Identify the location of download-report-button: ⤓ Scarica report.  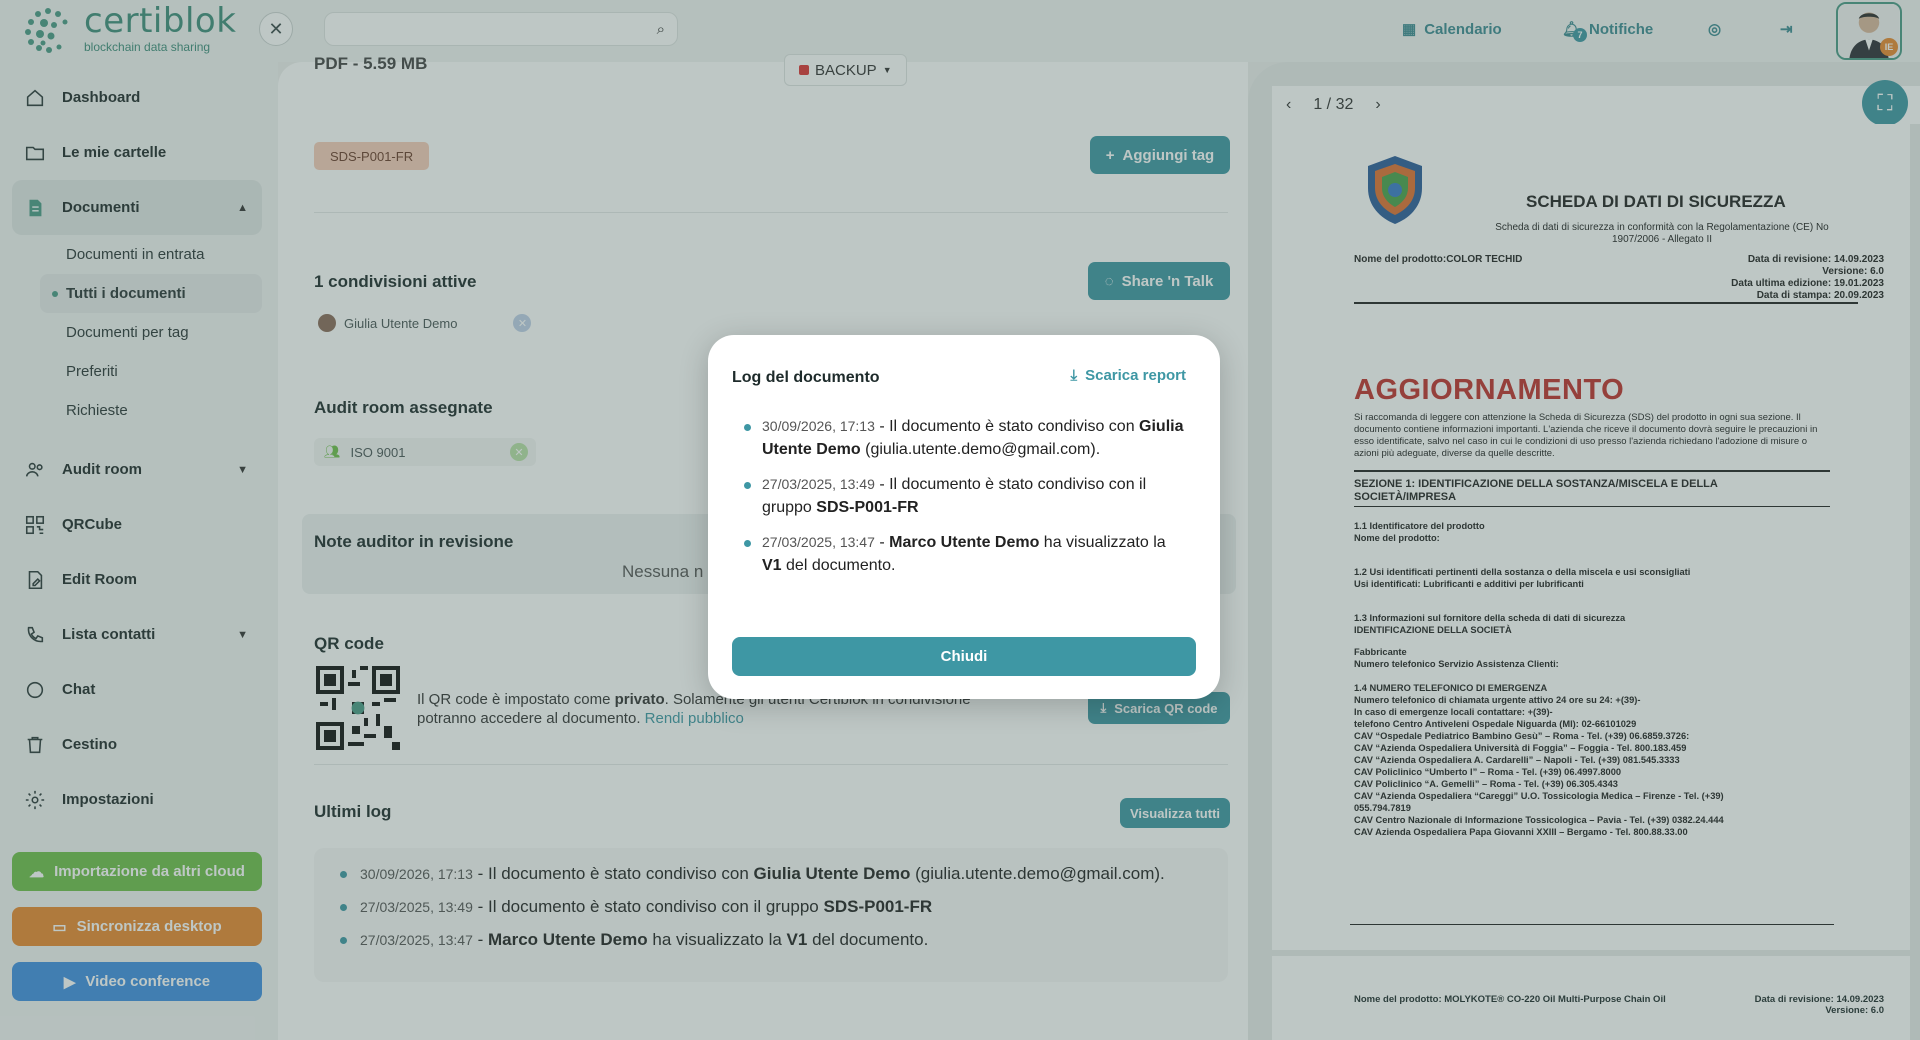
(1128, 375).